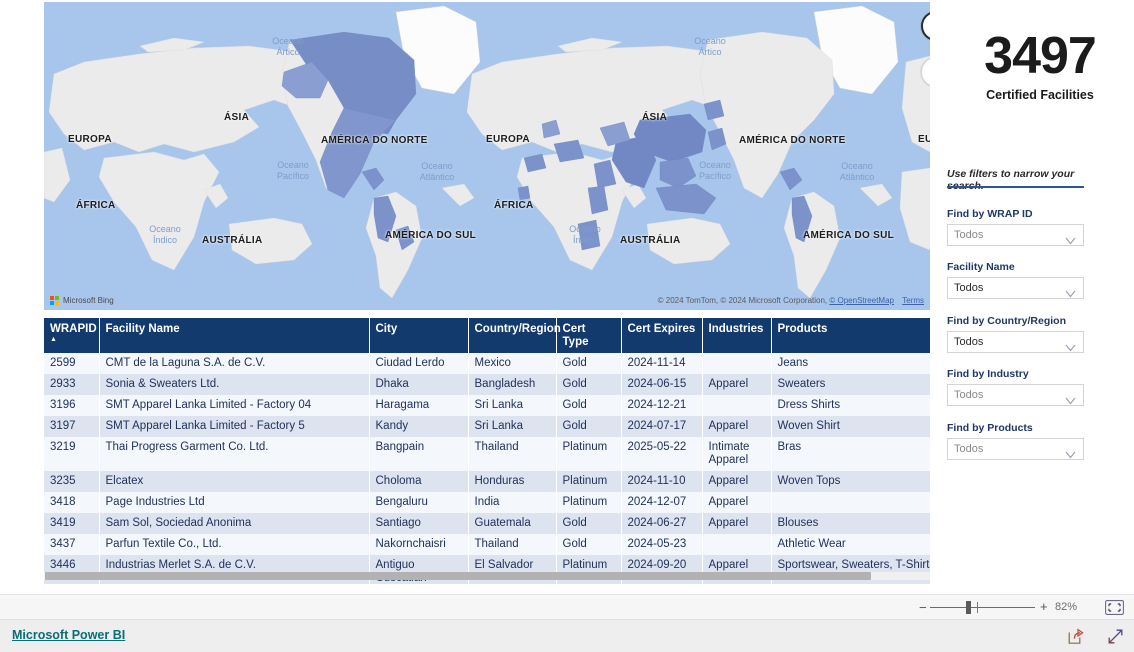  What do you see at coordinates (662, 523) in the screenshot?
I see `cell-expires: 2024-06-27` at bounding box center [662, 523].